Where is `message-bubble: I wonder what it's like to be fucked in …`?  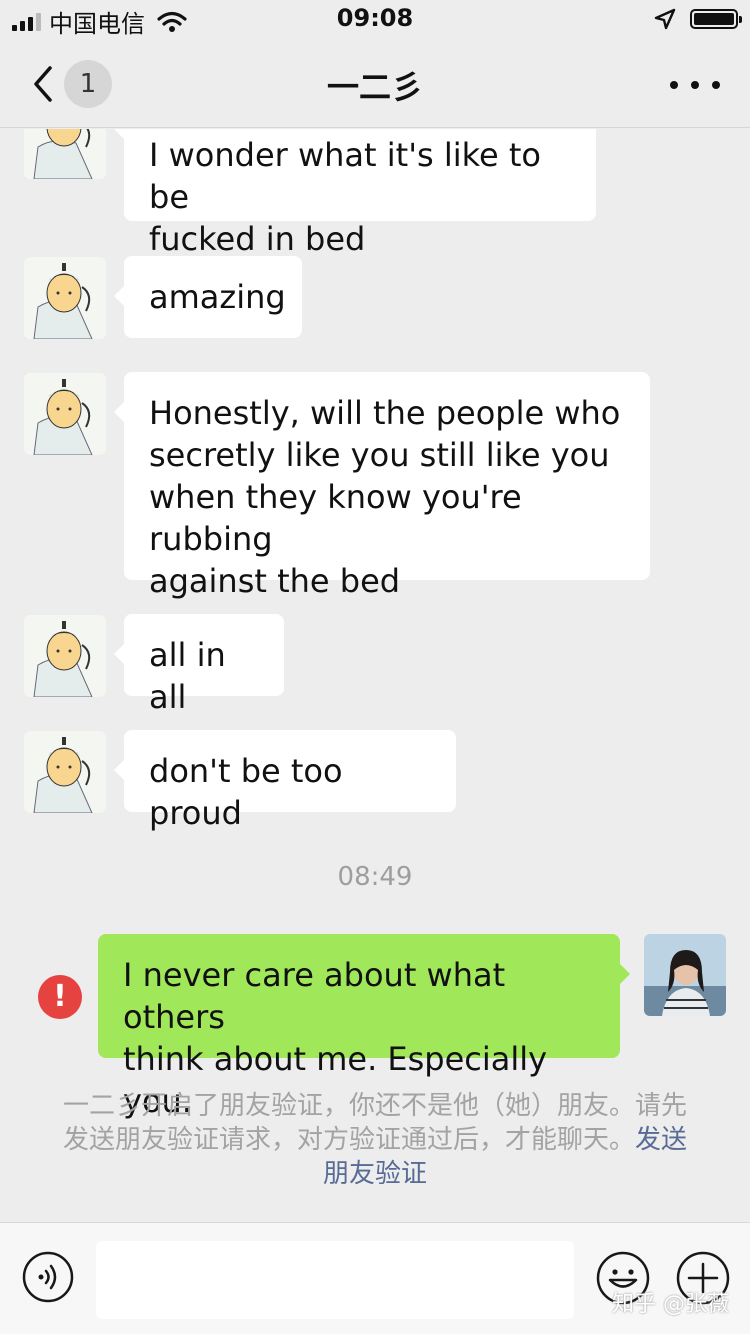
message-bubble: I wonder what it's like to be fucked in … is located at coordinates (355, 193).